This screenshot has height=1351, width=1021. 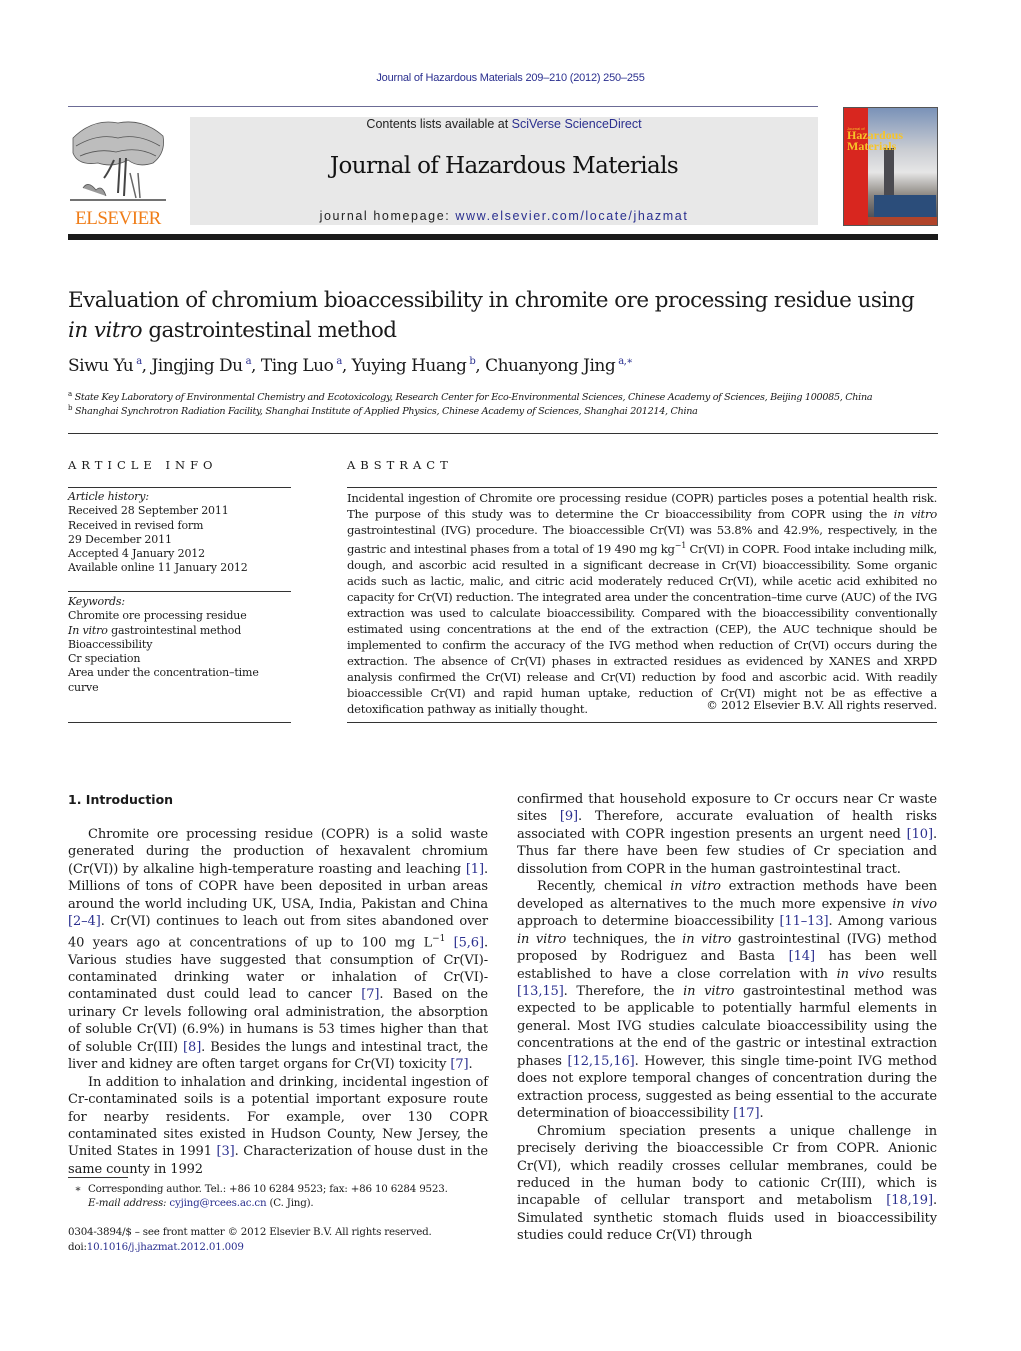 What do you see at coordinates (104, 659) in the screenshot?
I see `keyword-text: Cr speciation` at bounding box center [104, 659].